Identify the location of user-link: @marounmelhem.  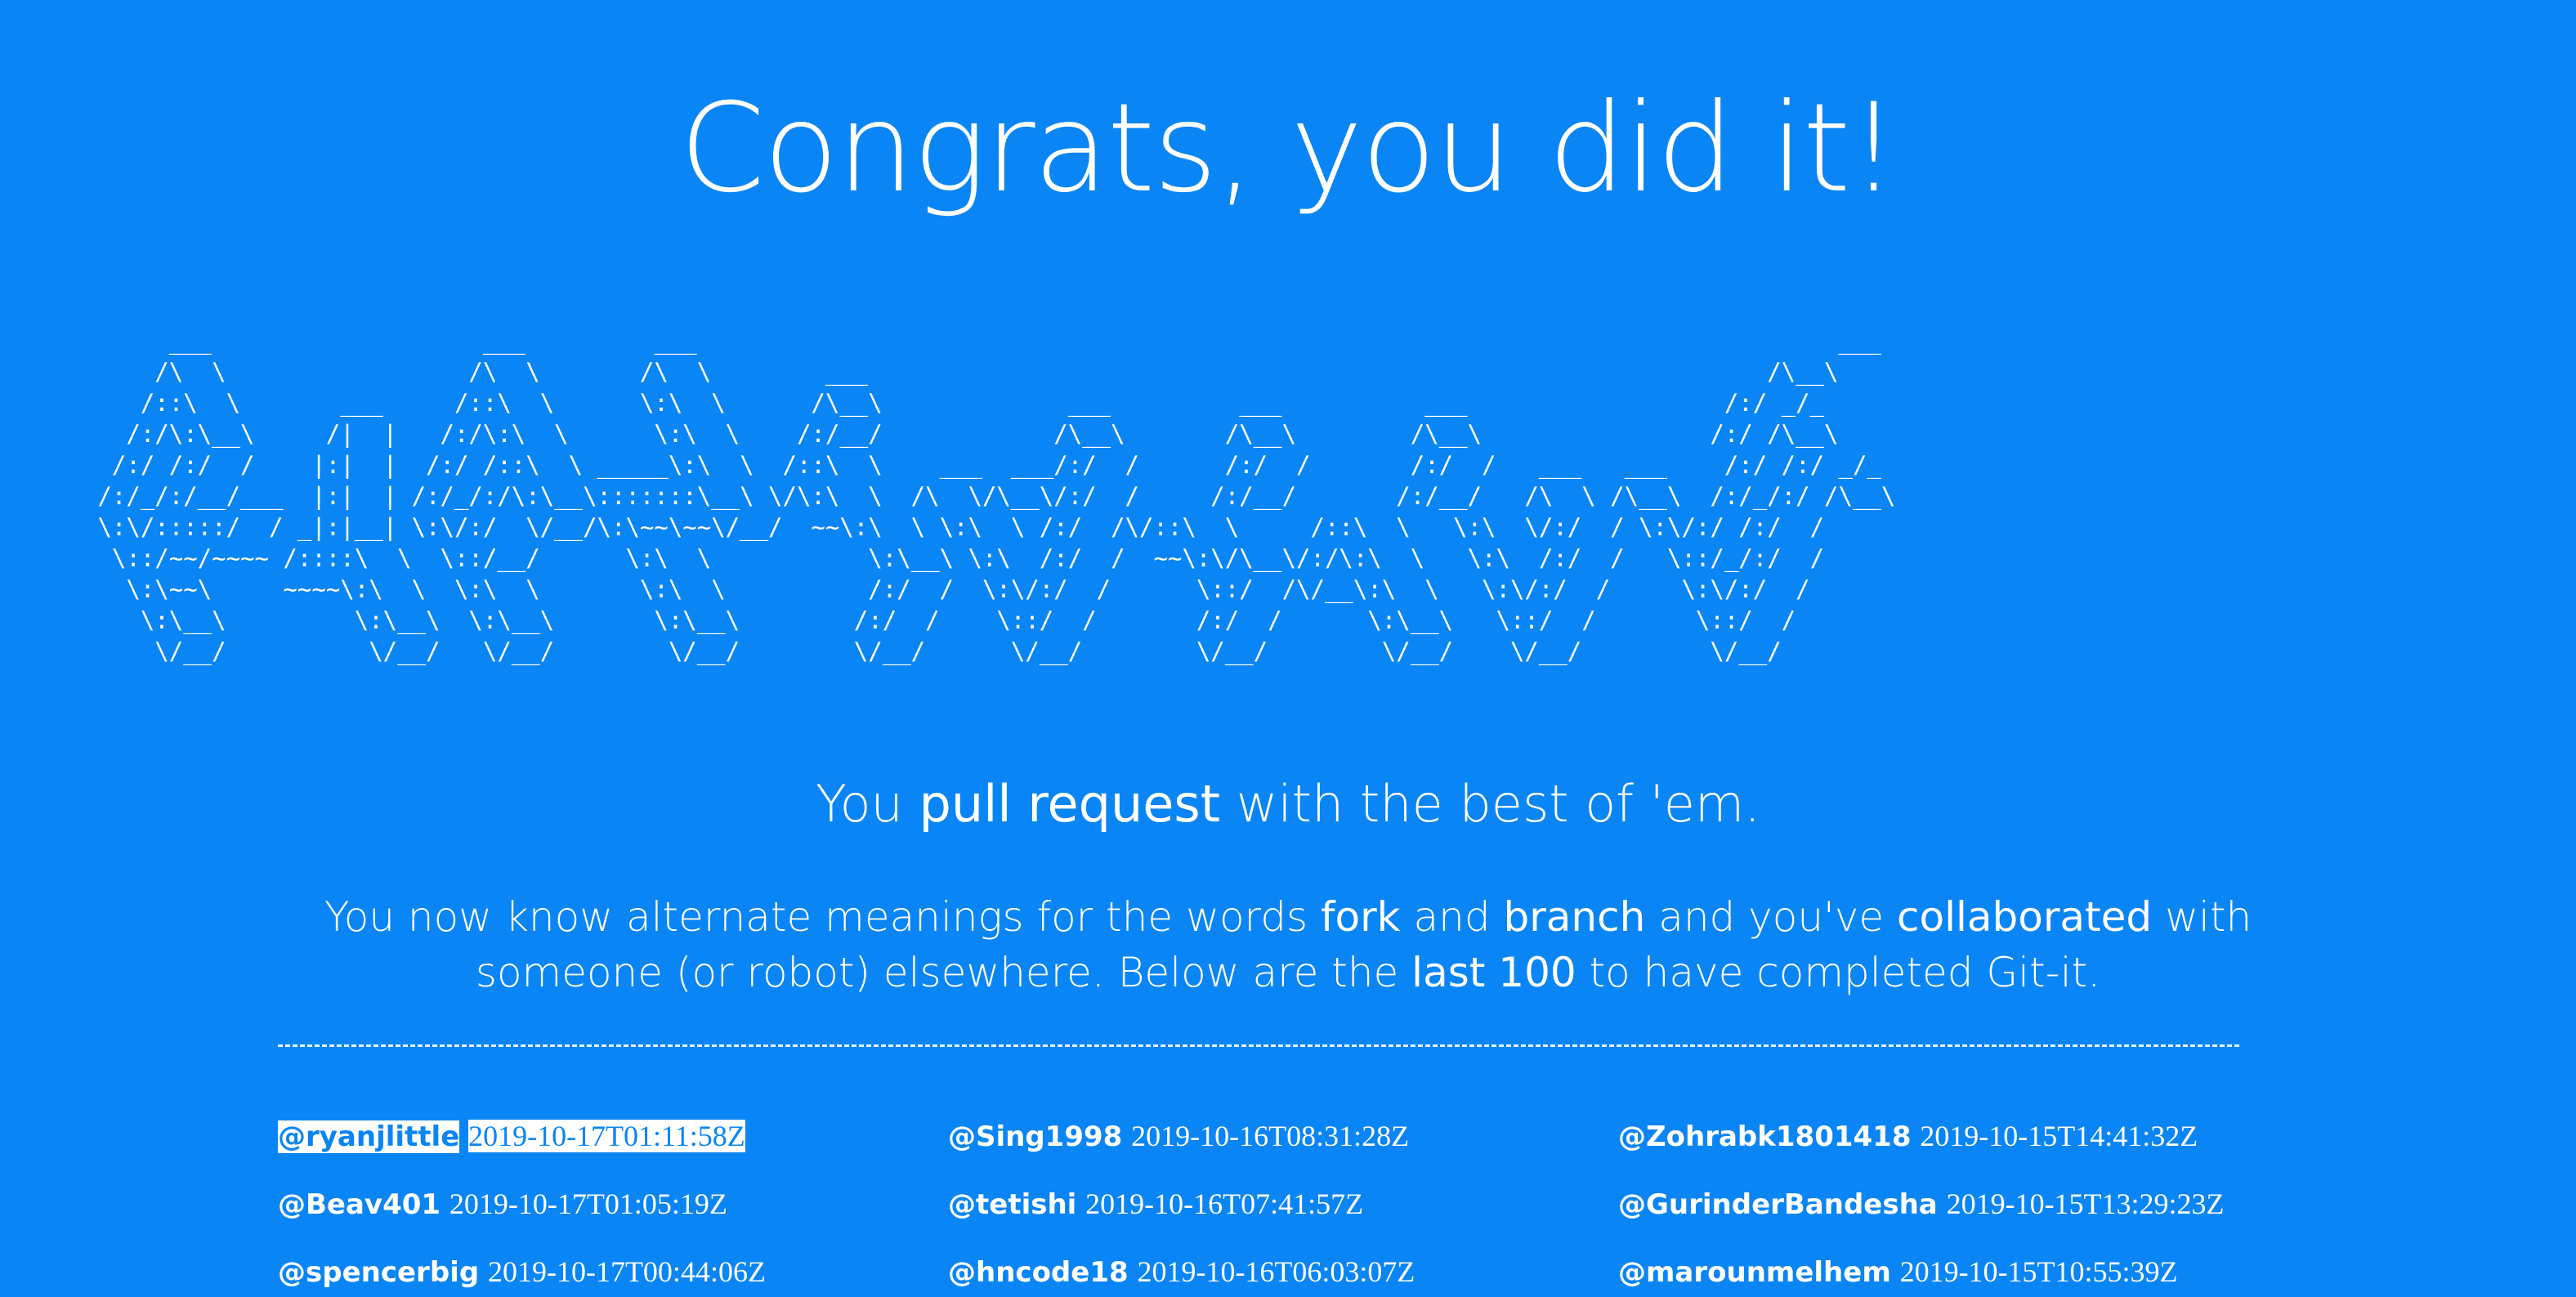
(1754, 1273).